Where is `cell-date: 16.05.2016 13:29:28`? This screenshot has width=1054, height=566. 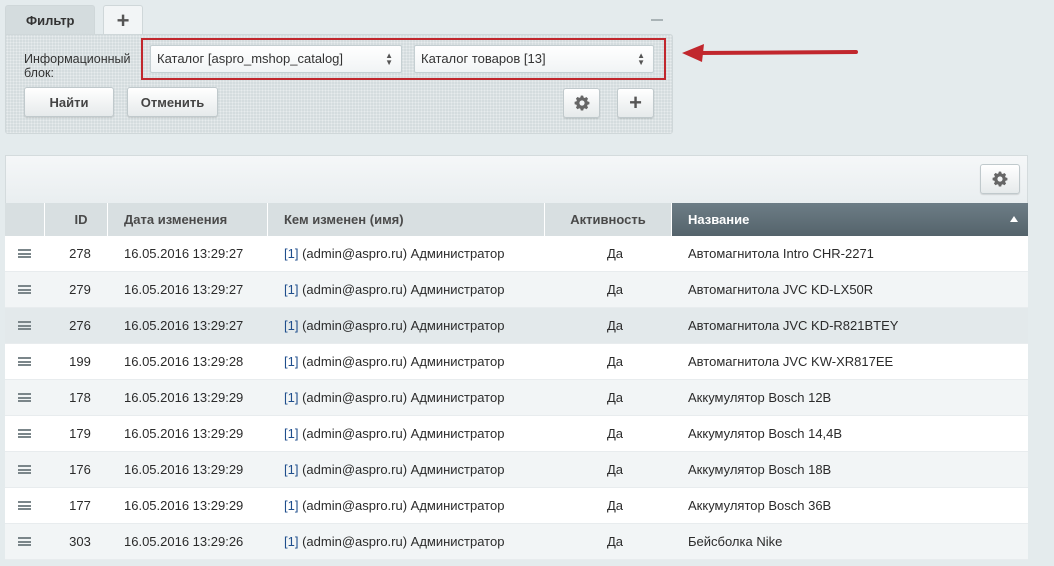
cell-date: 16.05.2016 13:29:28 is located at coordinates (184, 361).